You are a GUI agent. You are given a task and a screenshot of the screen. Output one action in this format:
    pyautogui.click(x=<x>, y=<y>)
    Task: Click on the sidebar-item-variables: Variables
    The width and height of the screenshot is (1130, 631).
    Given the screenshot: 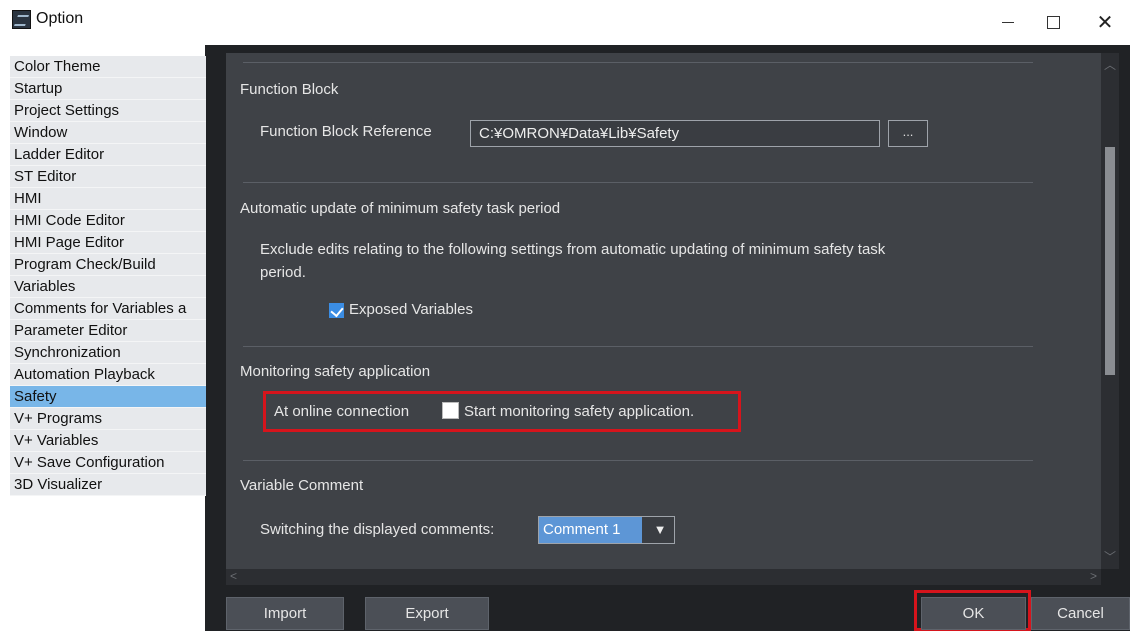 What is the action you would take?
    pyautogui.click(x=108, y=287)
    